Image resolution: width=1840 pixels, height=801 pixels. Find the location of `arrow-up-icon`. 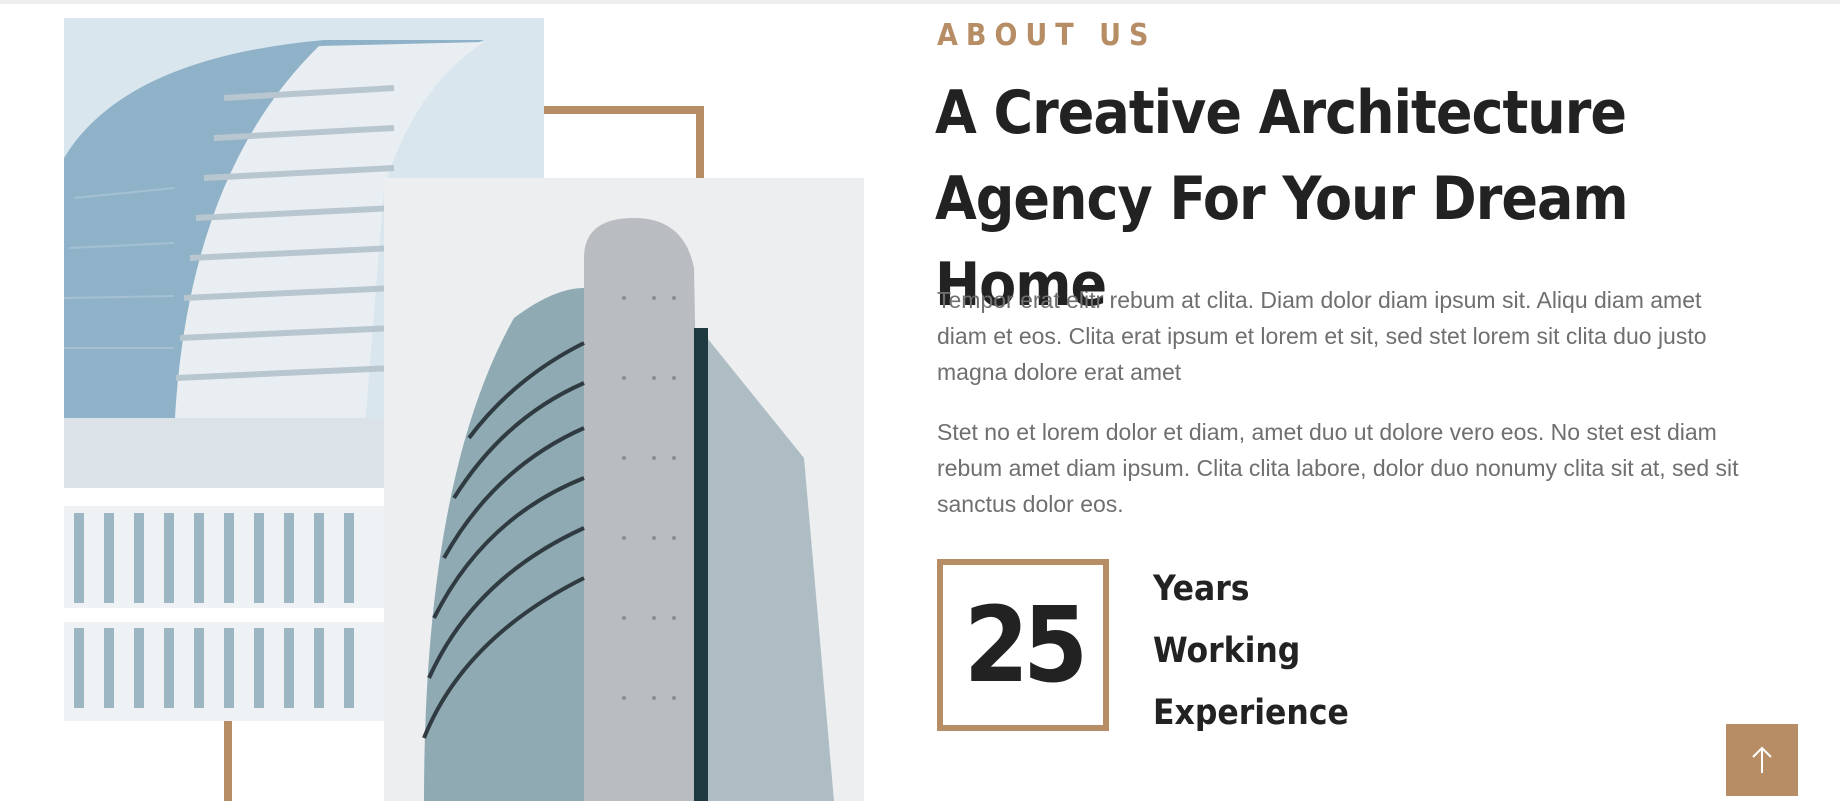

arrow-up-icon is located at coordinates (1762, 759).